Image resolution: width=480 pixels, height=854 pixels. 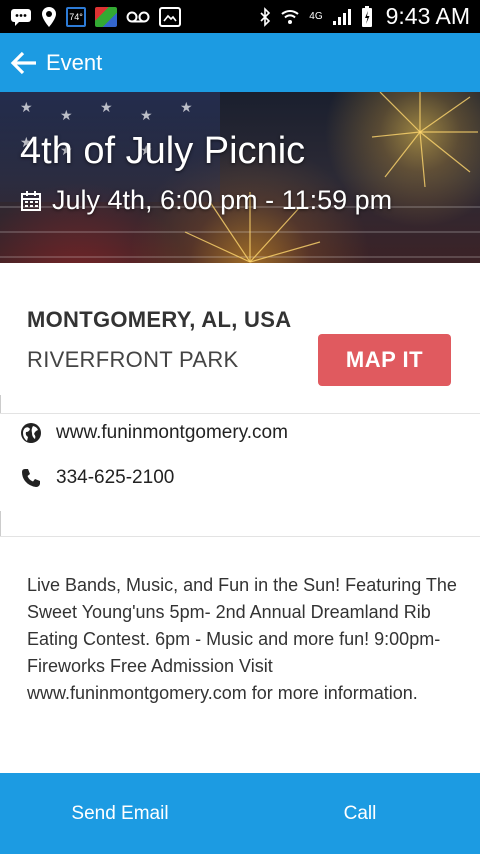 I want to click on website-row: www.funinmontgomery.com, so click(x=154, y=433).